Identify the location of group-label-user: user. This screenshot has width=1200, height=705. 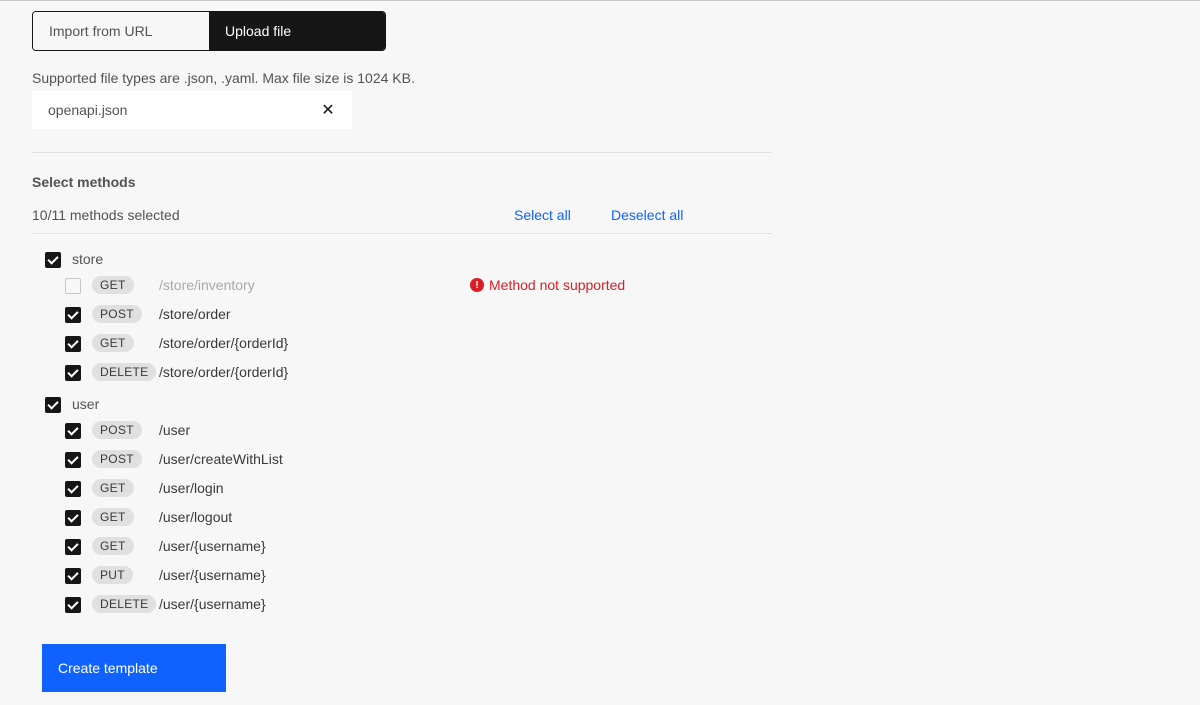
(86, 404).